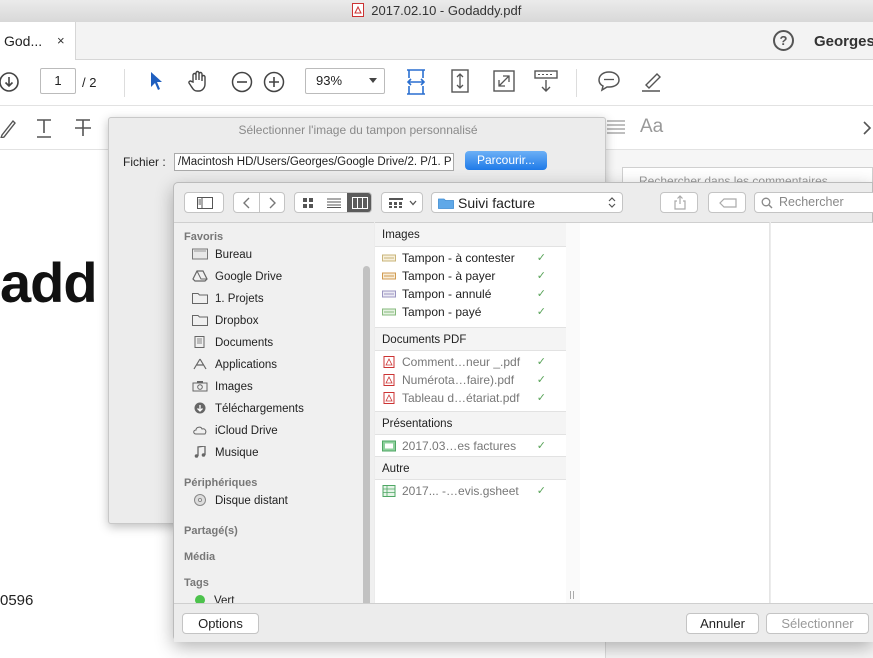 This screenshot has height=658, width=873. What do you see at coordinates (246, 431) in the screenshot?
I see `sidebar-item-label: iCloud Drive` at bounding box center [246, 431].